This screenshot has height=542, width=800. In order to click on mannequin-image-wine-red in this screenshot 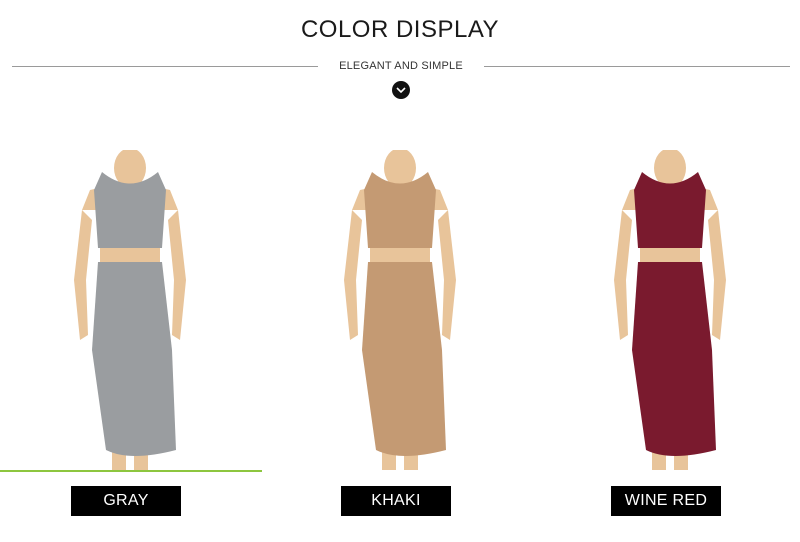, I will do `click(670, 310)`.